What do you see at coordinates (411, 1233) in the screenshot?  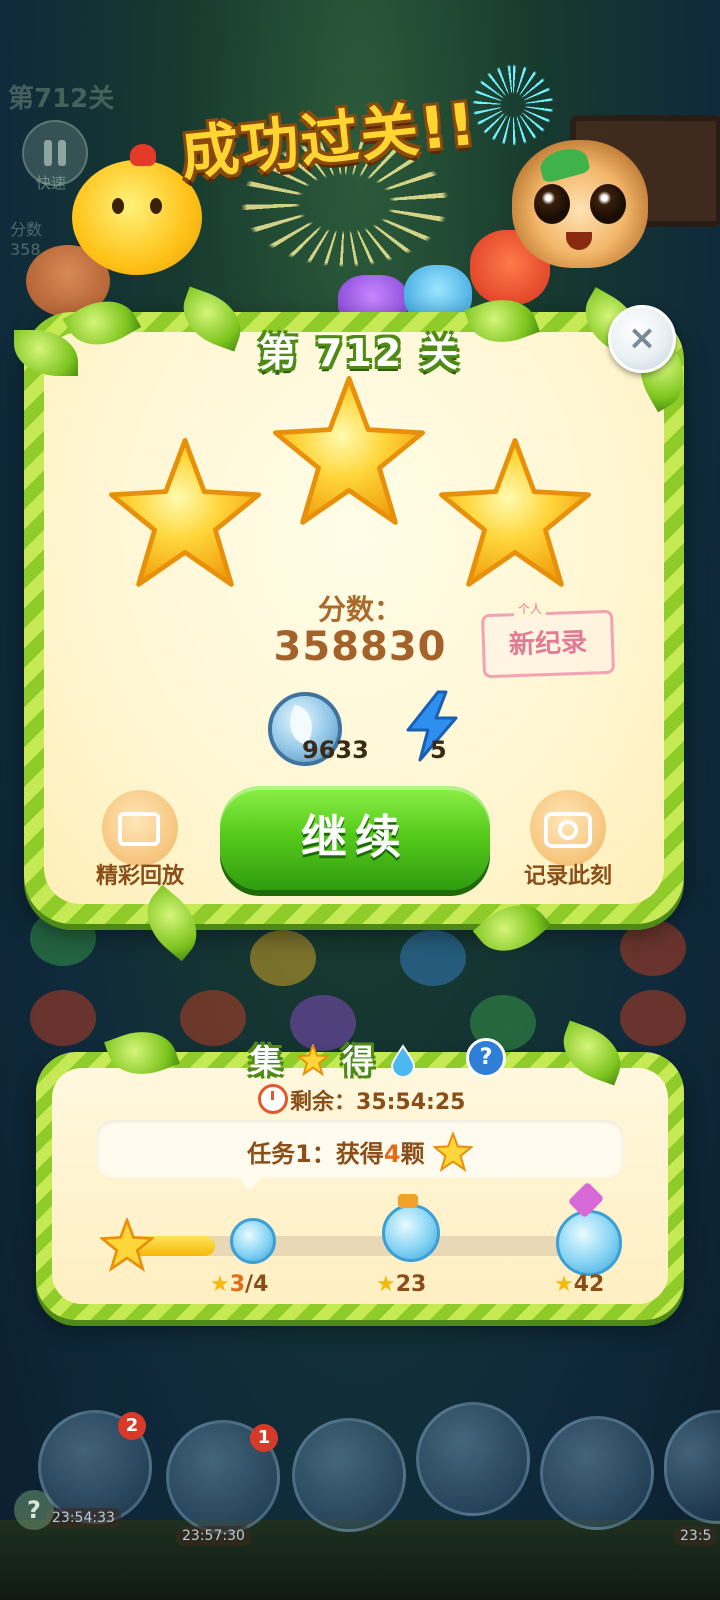 I see `potion-medium-icon` at bounding box center [411, 1233].